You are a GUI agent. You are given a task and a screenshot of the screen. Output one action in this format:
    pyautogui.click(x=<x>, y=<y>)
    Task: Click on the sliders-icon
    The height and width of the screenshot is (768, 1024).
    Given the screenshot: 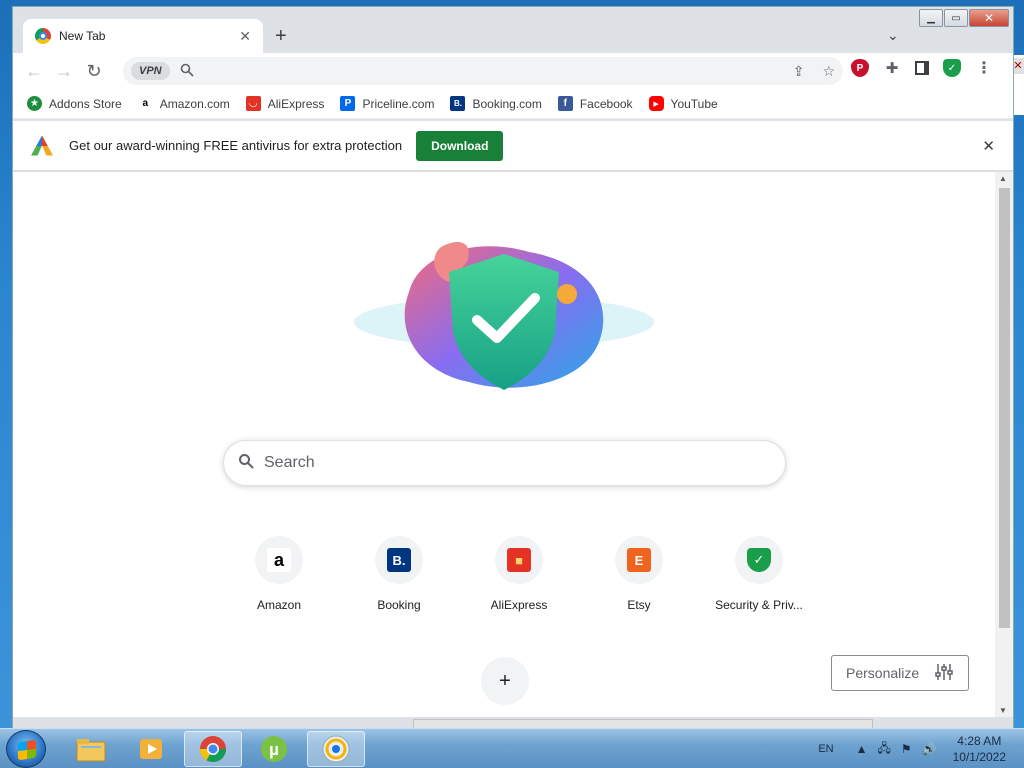 What is the action you would take?
    pyautogui.click(x=944, y=673)
    